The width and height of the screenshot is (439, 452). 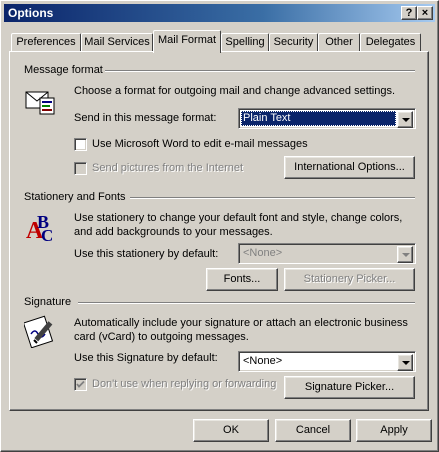 I want to click on tab-label: Preferences, so click(x=46, y=42).